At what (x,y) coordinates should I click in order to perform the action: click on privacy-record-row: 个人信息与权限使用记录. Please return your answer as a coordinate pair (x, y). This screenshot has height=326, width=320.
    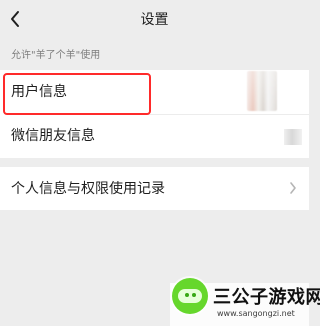
    Looking at the image, I should click on (154, 188).